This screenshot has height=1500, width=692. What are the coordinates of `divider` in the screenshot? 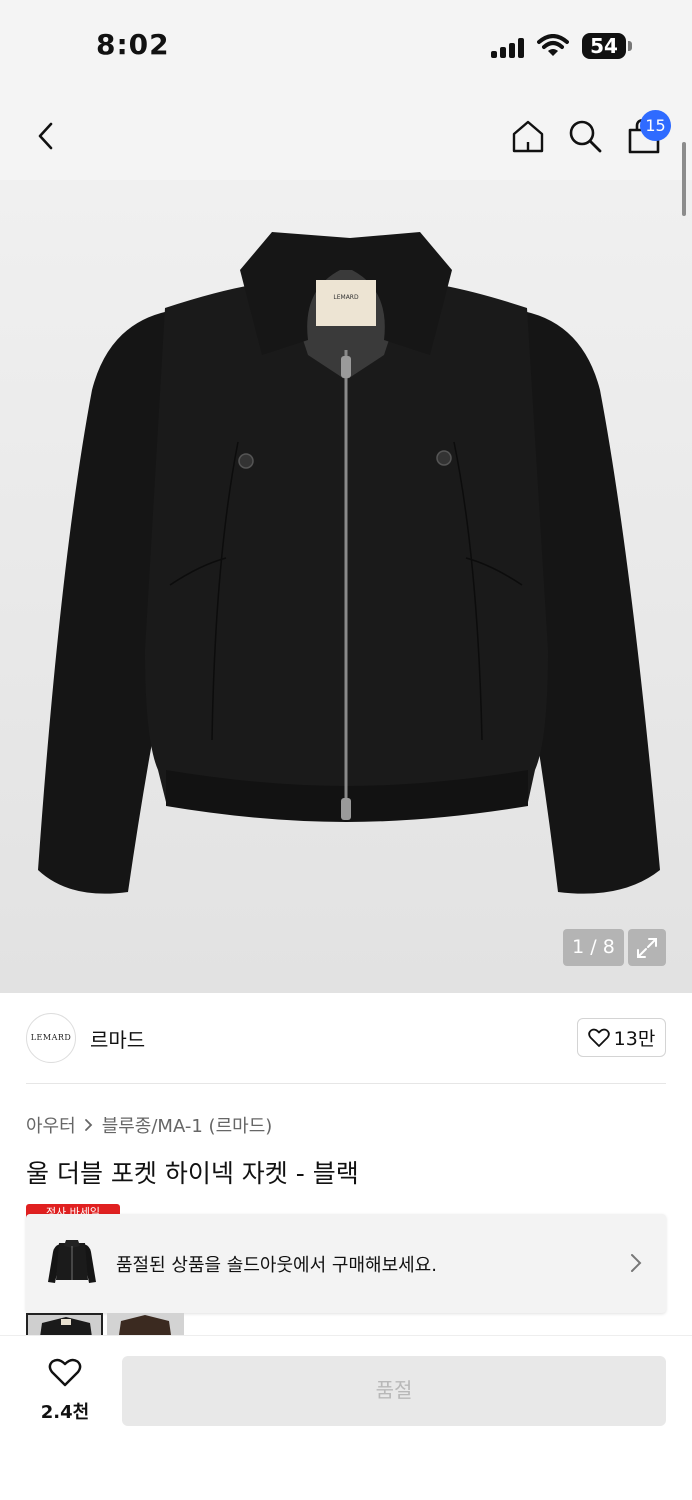 It's located at (346, 1083).